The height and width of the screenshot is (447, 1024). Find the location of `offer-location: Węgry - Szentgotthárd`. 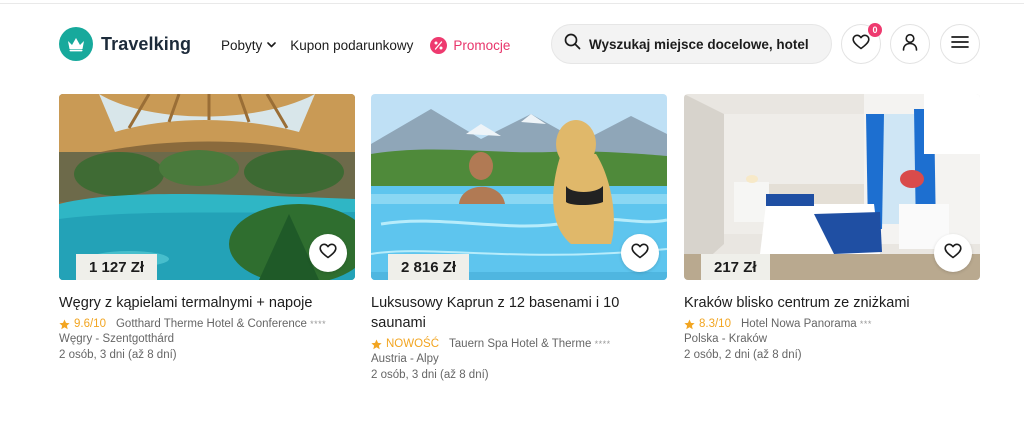

offer-location: Węgry - Szentgotthárd is located at coordinates (117, 339).